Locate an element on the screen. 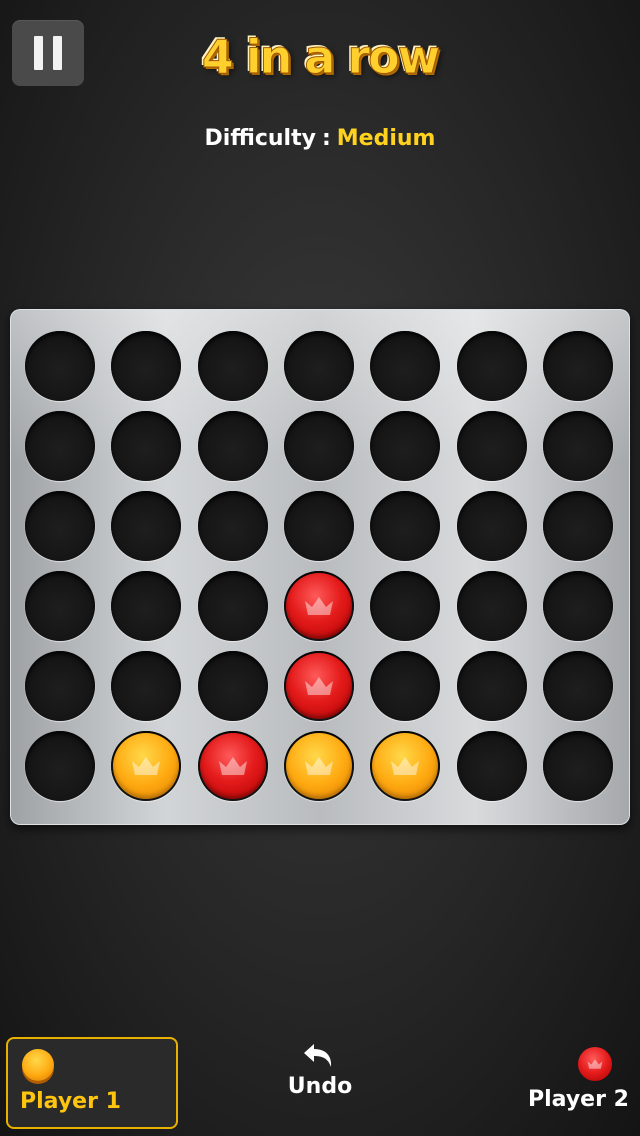  undo-arrow-icon is located at coordinates (318, 1055).